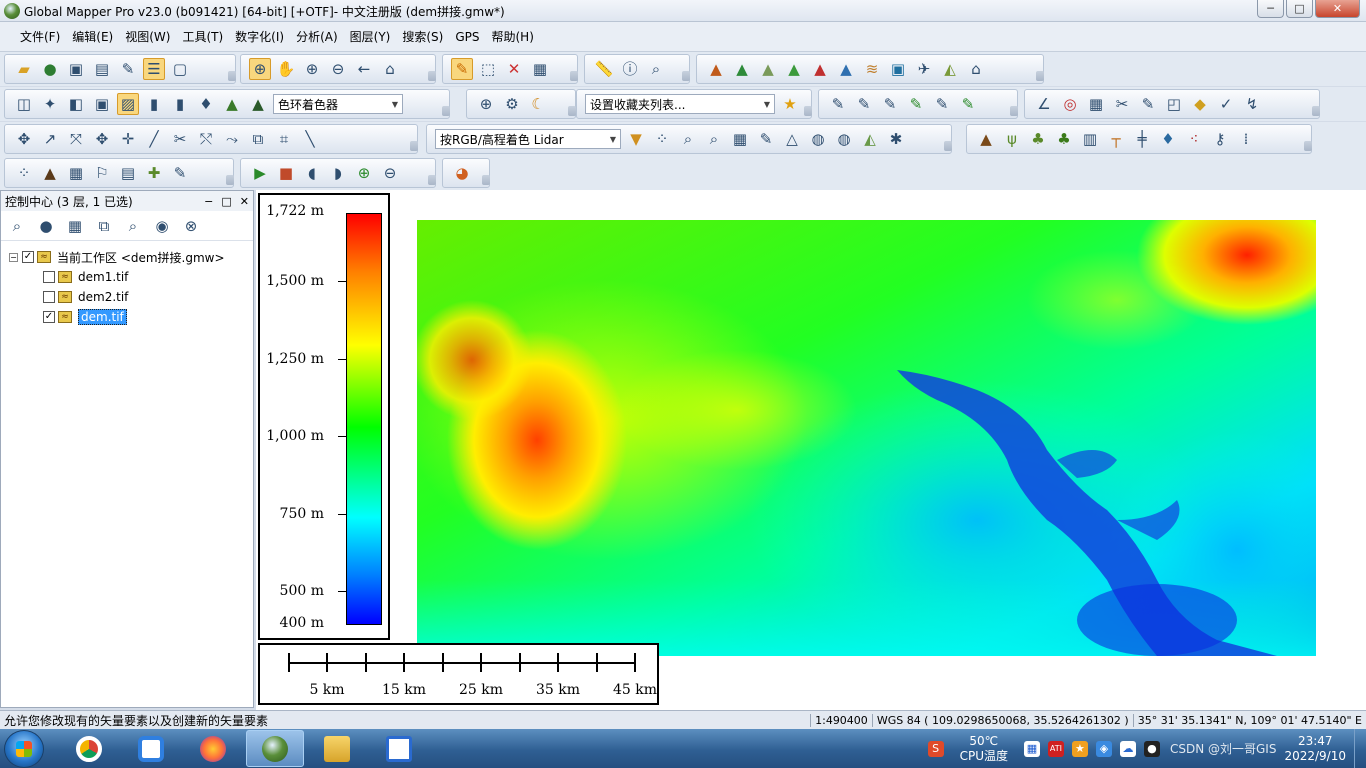  What do you see at coordinates (838, 104) in the screenshot?
I see `create-line-icon: ✎` at bounding box center [838, 104].